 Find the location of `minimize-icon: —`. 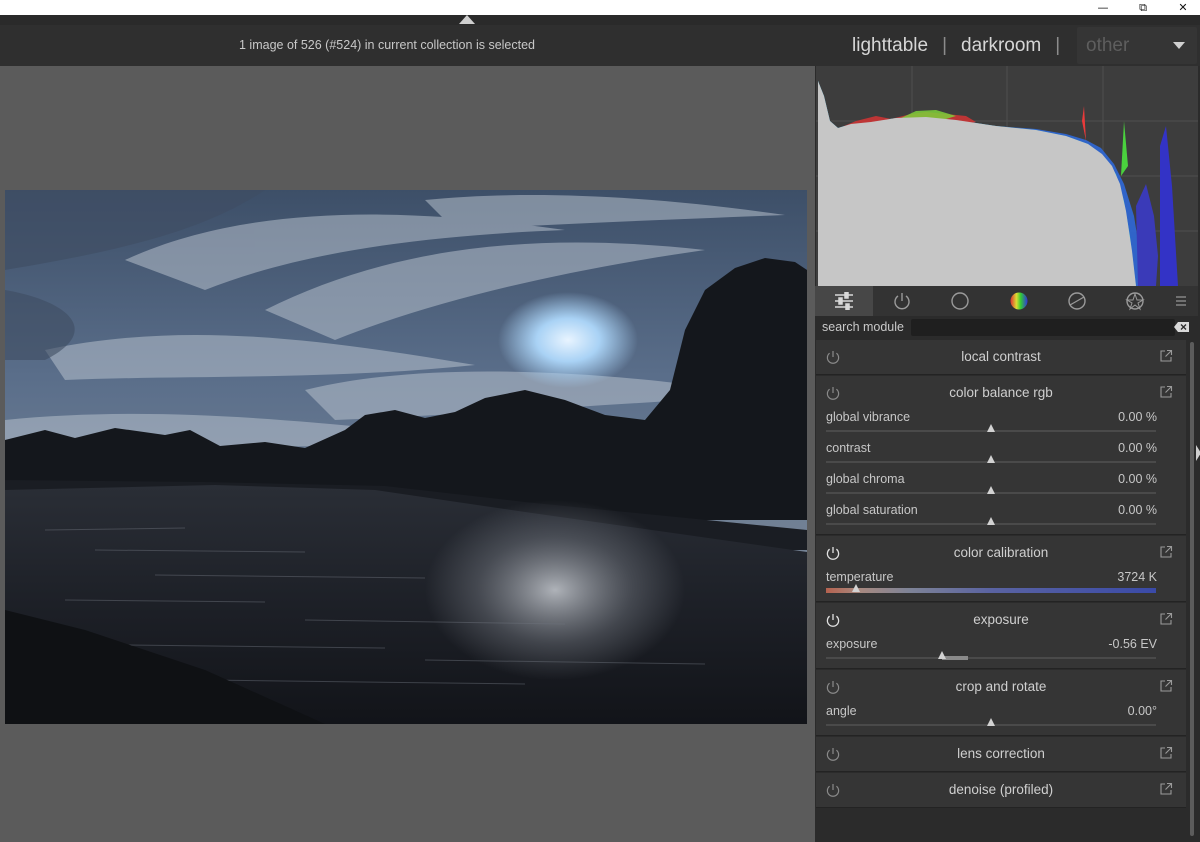

minimize-icon: — is located at coordinates (1103, 7).